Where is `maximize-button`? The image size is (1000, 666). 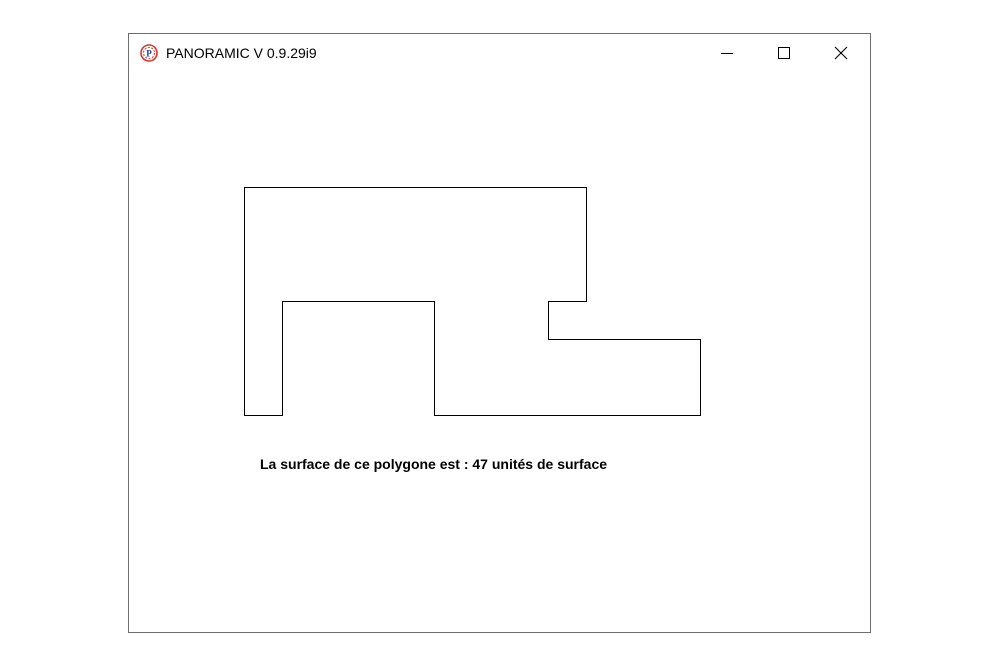 maximize-button is located at coordinates (783, 53).